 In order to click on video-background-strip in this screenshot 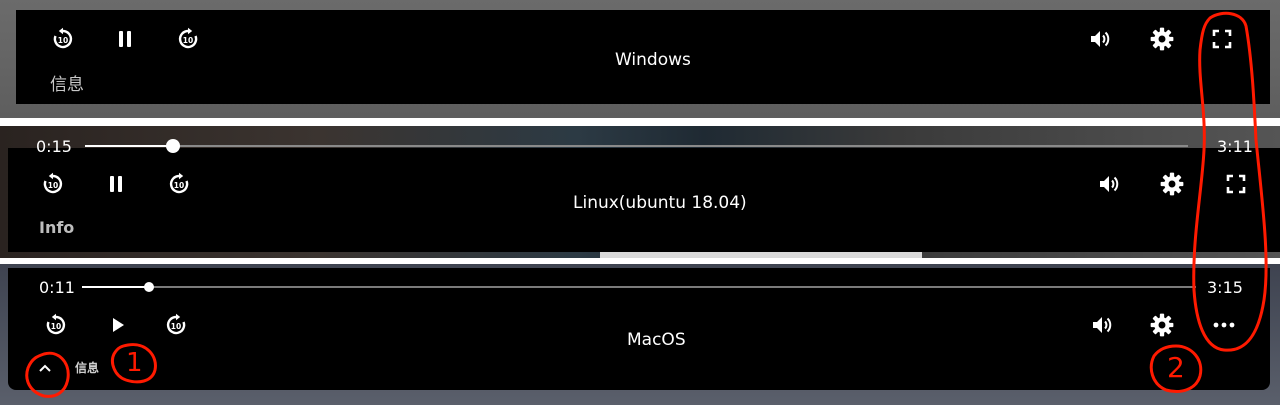, I will do `click(761, 255)`.